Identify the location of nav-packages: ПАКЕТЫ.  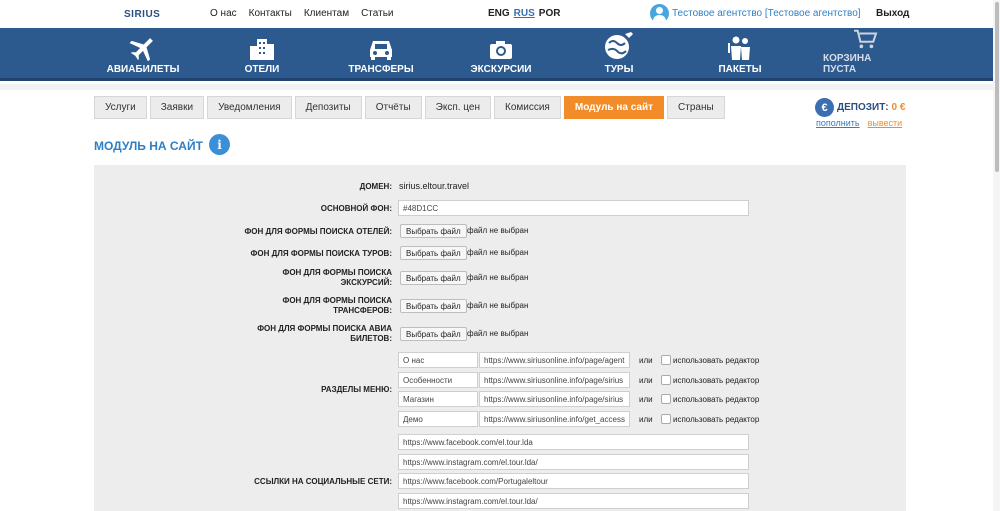
(740, 54).